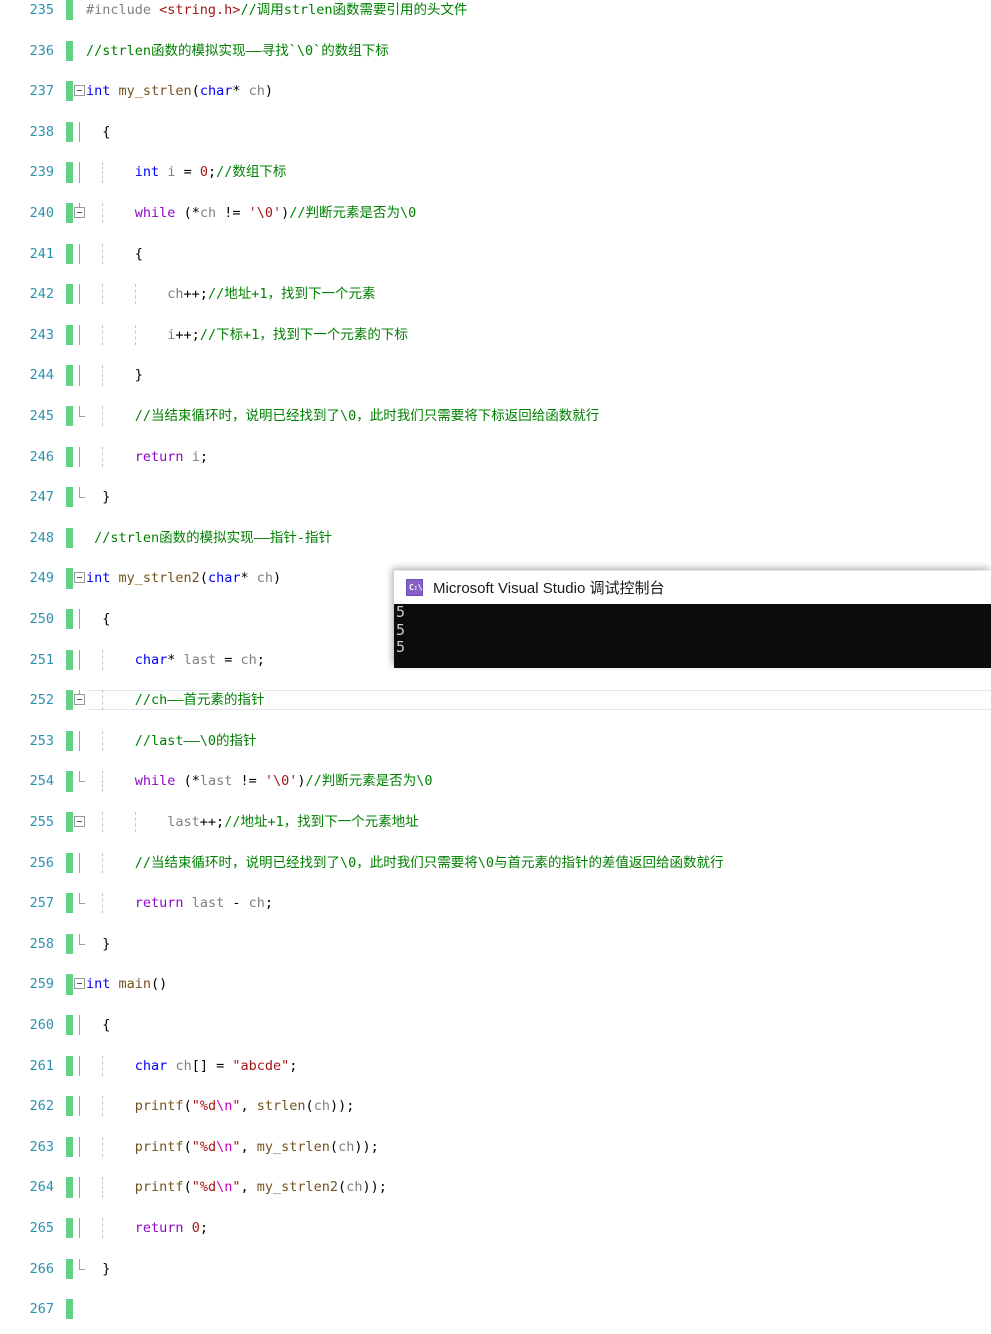  I want to click on code-line: 242 ch++;//地址+1，找到下一个元素, so click(495, 294).